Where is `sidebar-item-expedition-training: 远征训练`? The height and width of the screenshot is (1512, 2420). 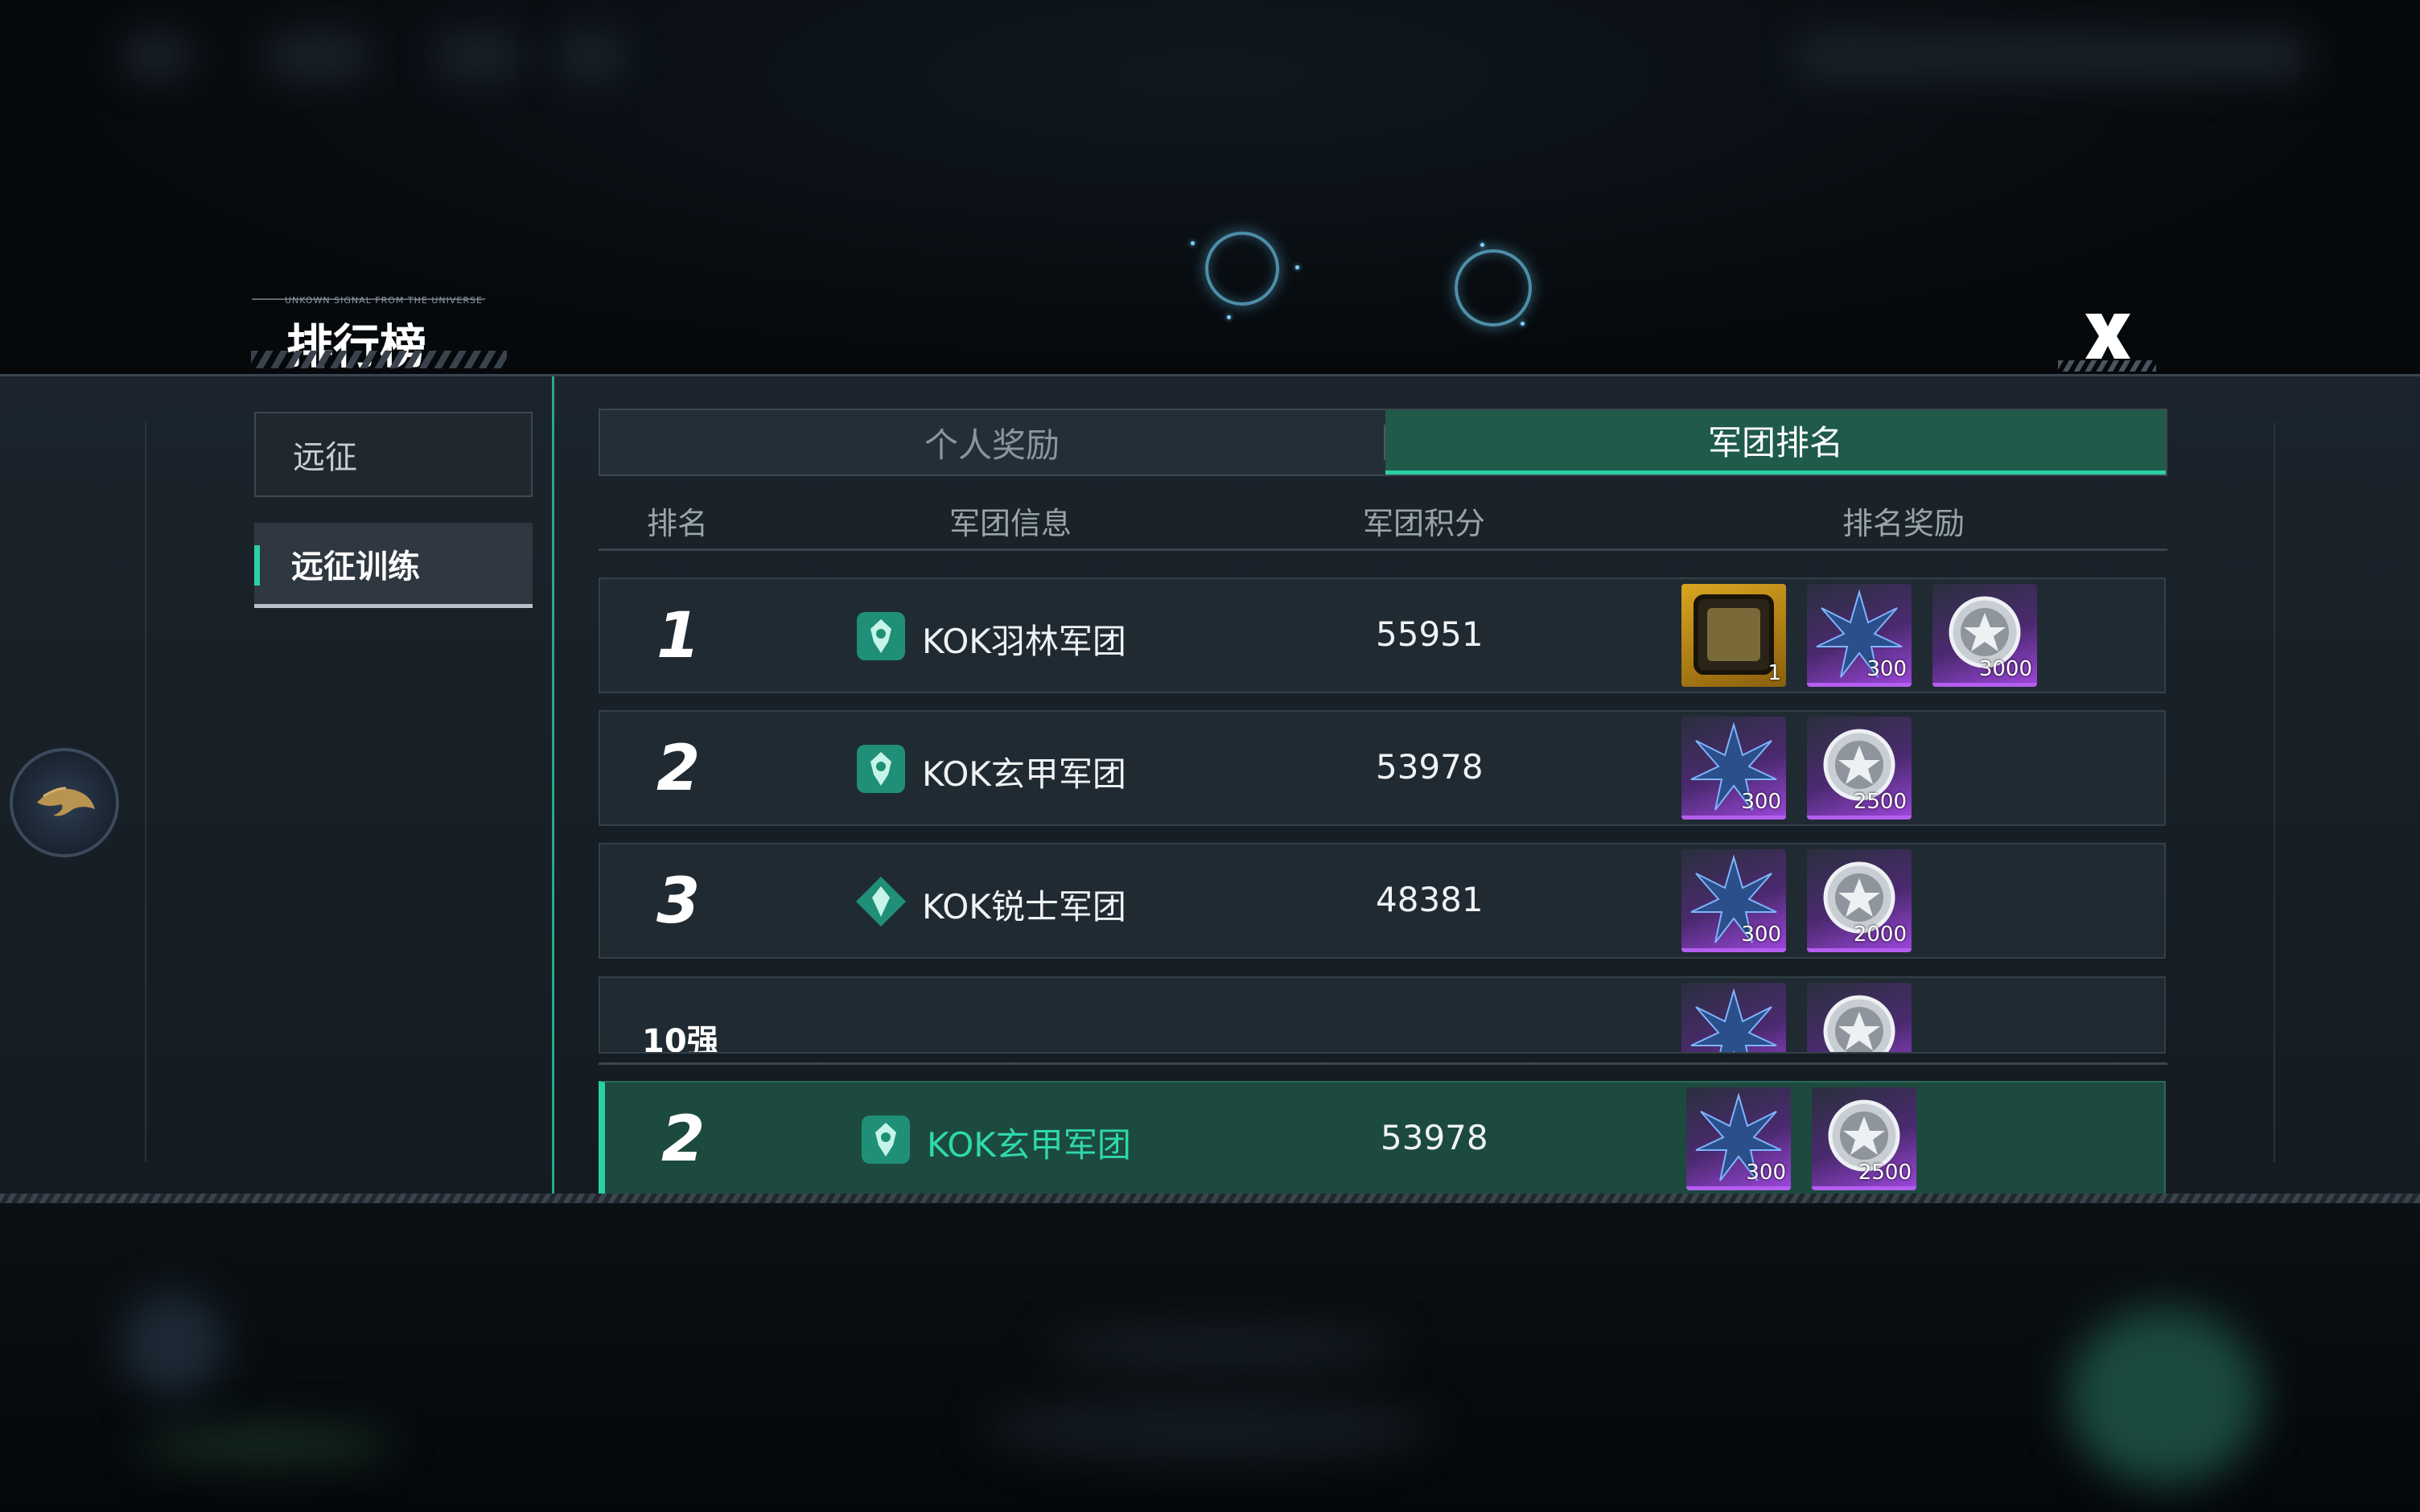 sidebar-item-expedition-training: 远征训练 is located at coordinates (393, 566).